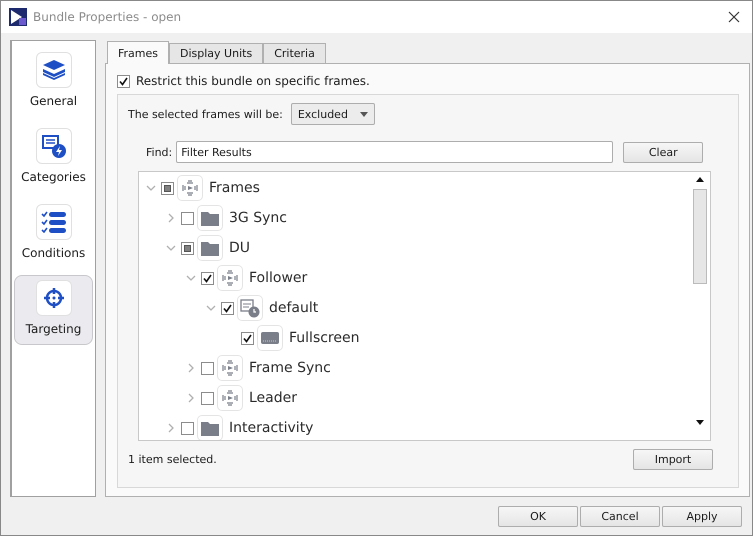 This screenshot has width=753, height=536. Describe the element at coordinates (270, 338) in the screenshot. I see `screen-icon` at that location.